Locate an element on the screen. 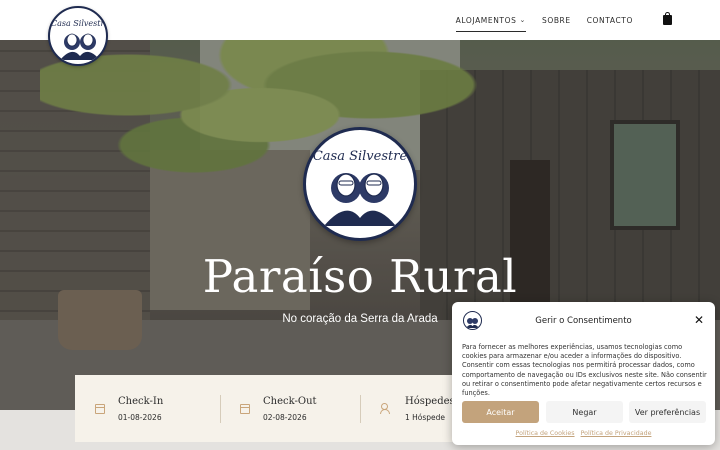 The width and height of the screenshot is (720, 450). nav-item-sobre: SOBRE is located at coordinates (556, 20).